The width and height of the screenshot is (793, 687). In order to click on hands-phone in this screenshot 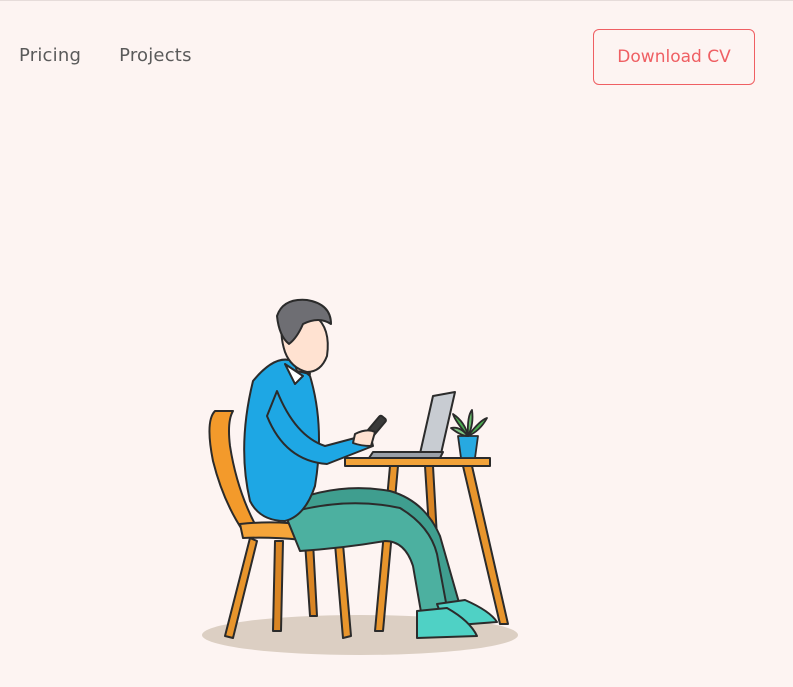, I will do `click(369, 430)`.